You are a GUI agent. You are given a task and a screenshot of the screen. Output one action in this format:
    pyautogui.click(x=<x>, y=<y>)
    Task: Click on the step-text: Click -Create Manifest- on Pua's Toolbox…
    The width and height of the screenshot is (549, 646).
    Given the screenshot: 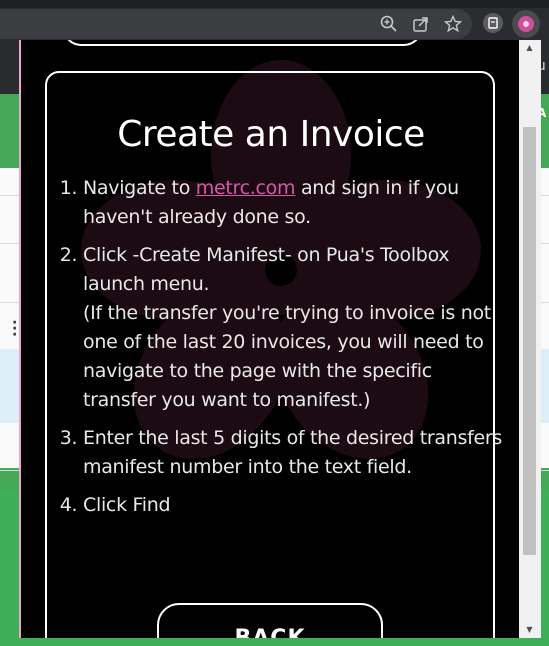 What is the action you would take?
    pyautogui.click(x=266, y=269)
    